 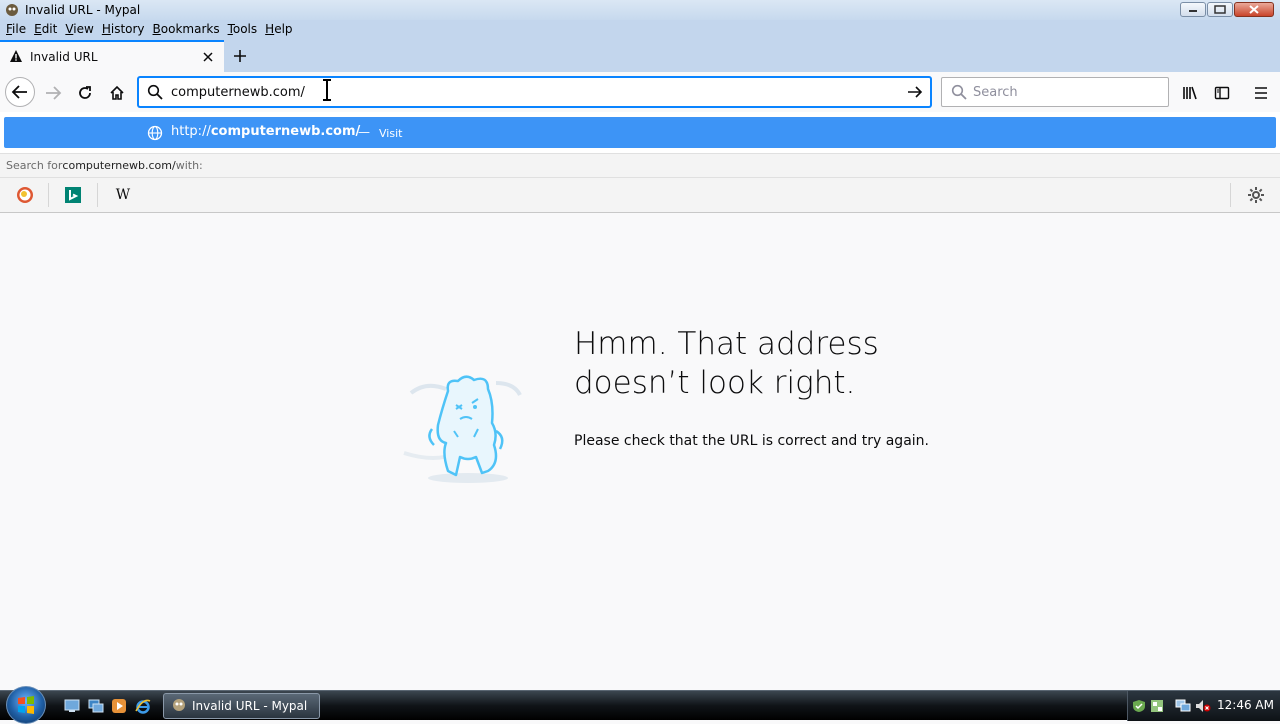 What do you see at coordinates (16, 29) in the screenshot?
I see `menu-file: File` at bounding box center [16, 29].